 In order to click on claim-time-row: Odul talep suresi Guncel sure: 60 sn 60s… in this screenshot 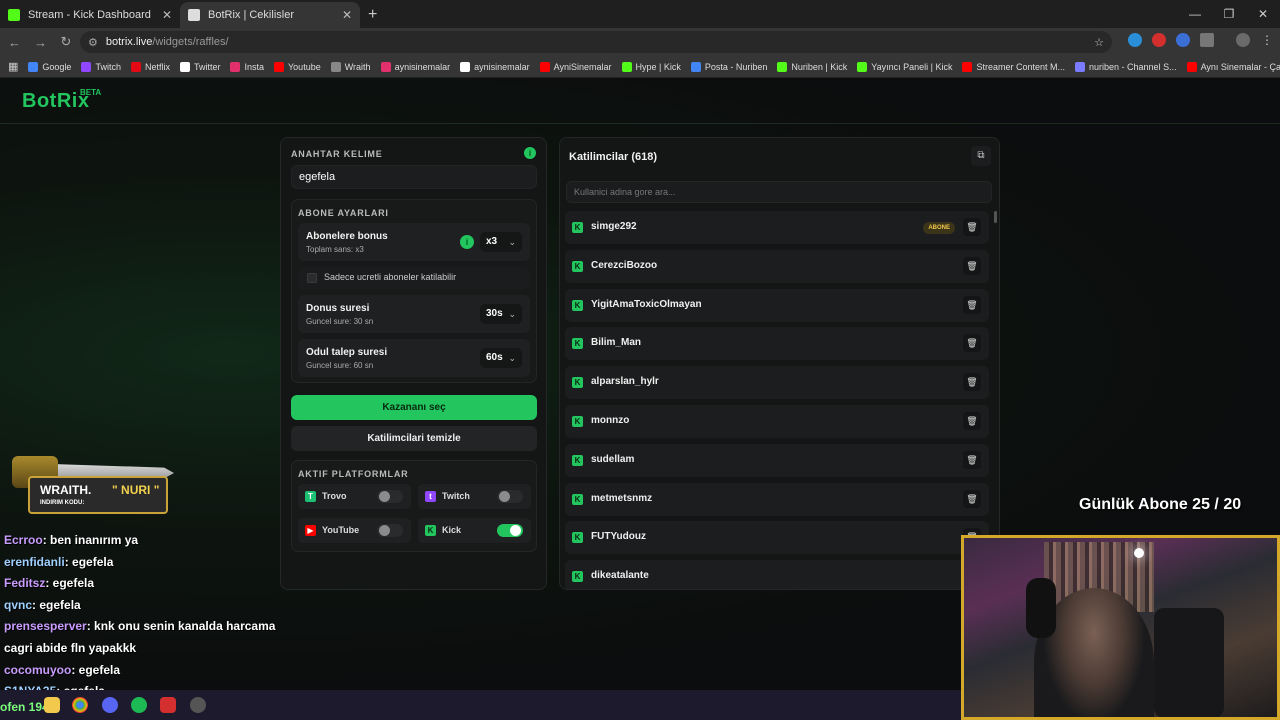, I will do `click(414, 358)`.